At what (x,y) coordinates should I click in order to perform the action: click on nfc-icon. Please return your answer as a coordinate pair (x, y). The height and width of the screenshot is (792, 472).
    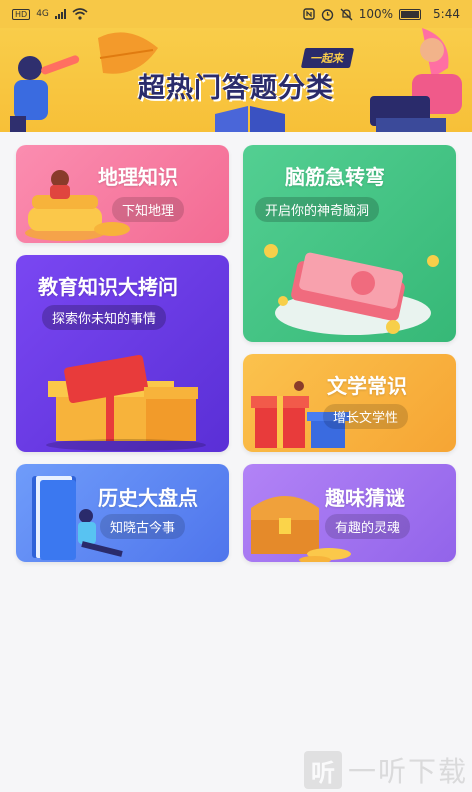
    Looking at the image, I should click on (309, 14).